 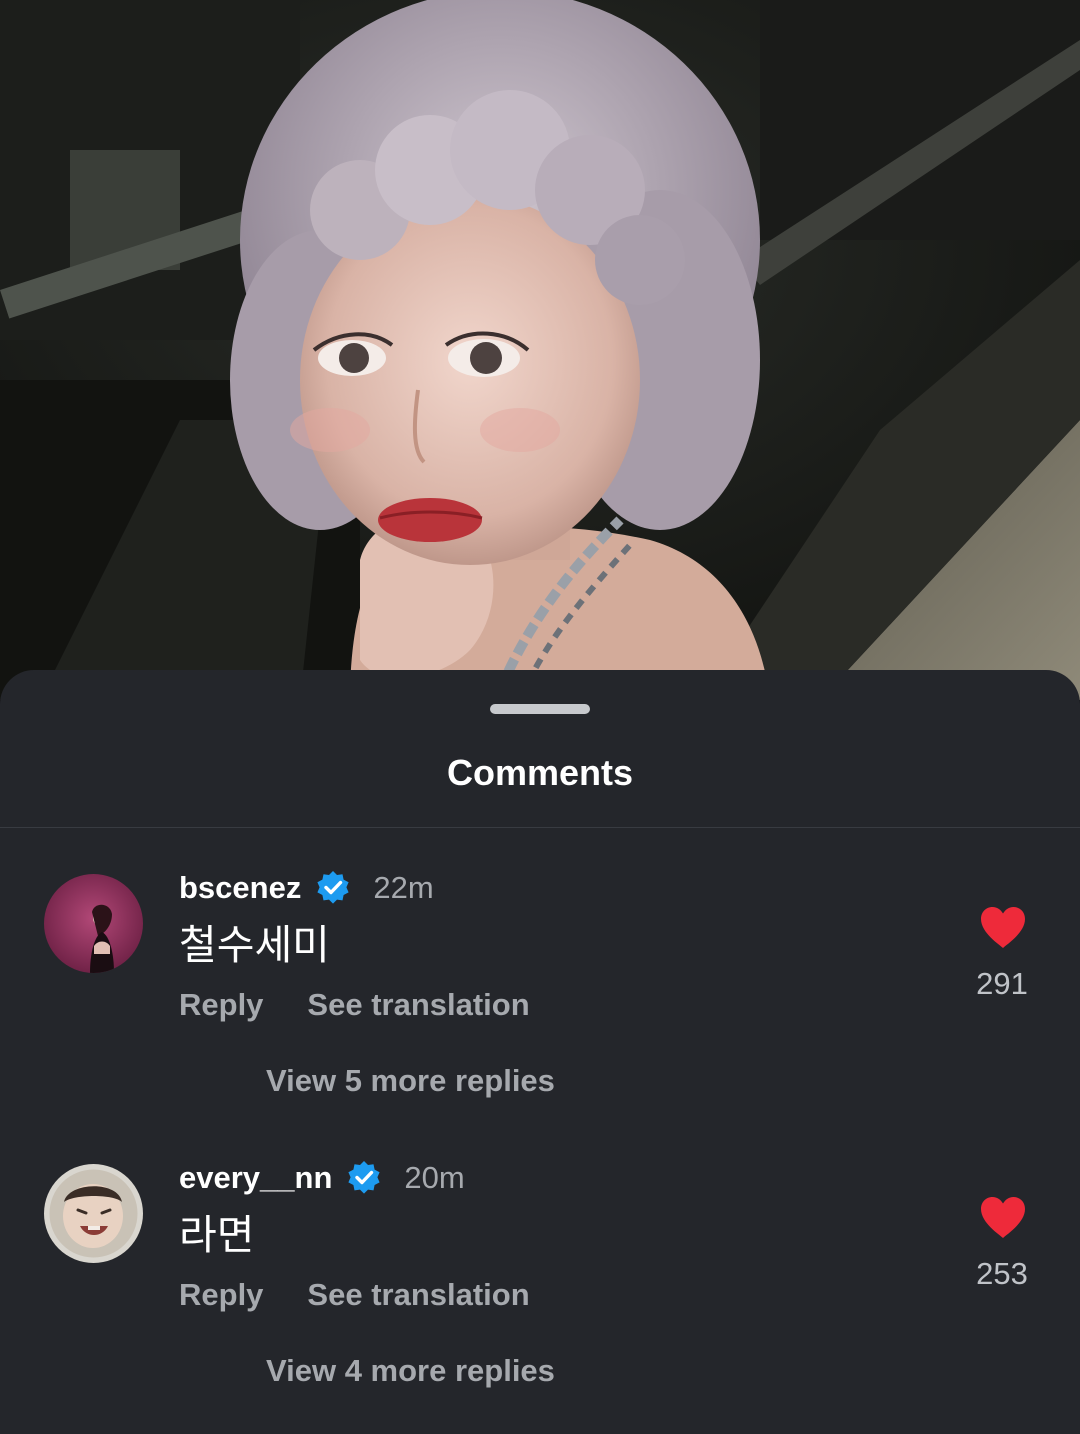 I want to click on sheet-divider, so click(x=540, y=827).